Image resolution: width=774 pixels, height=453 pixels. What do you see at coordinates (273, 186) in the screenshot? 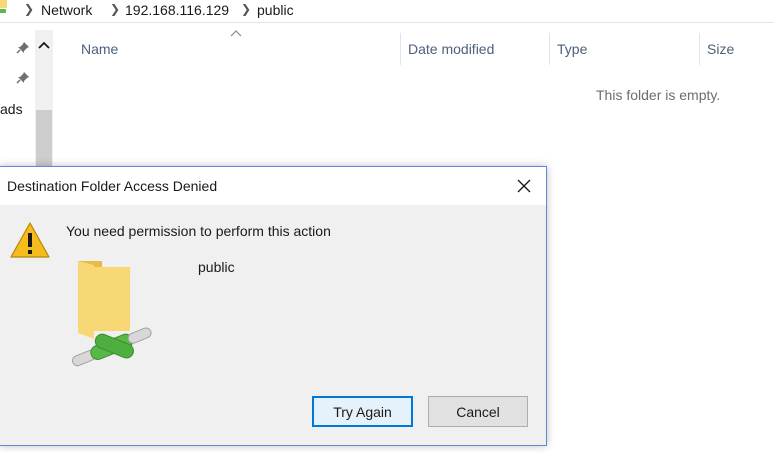
I see `dialog-titlebar: Destination Folder Access Denied` at bounding box center [273, 186].